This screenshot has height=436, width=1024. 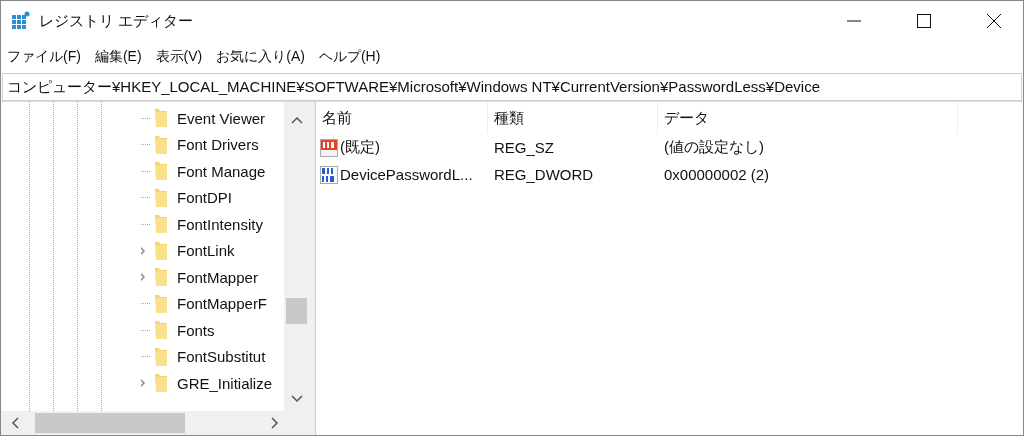 I want to click on horizontal-scrollbar, so click(x=155, y=423).